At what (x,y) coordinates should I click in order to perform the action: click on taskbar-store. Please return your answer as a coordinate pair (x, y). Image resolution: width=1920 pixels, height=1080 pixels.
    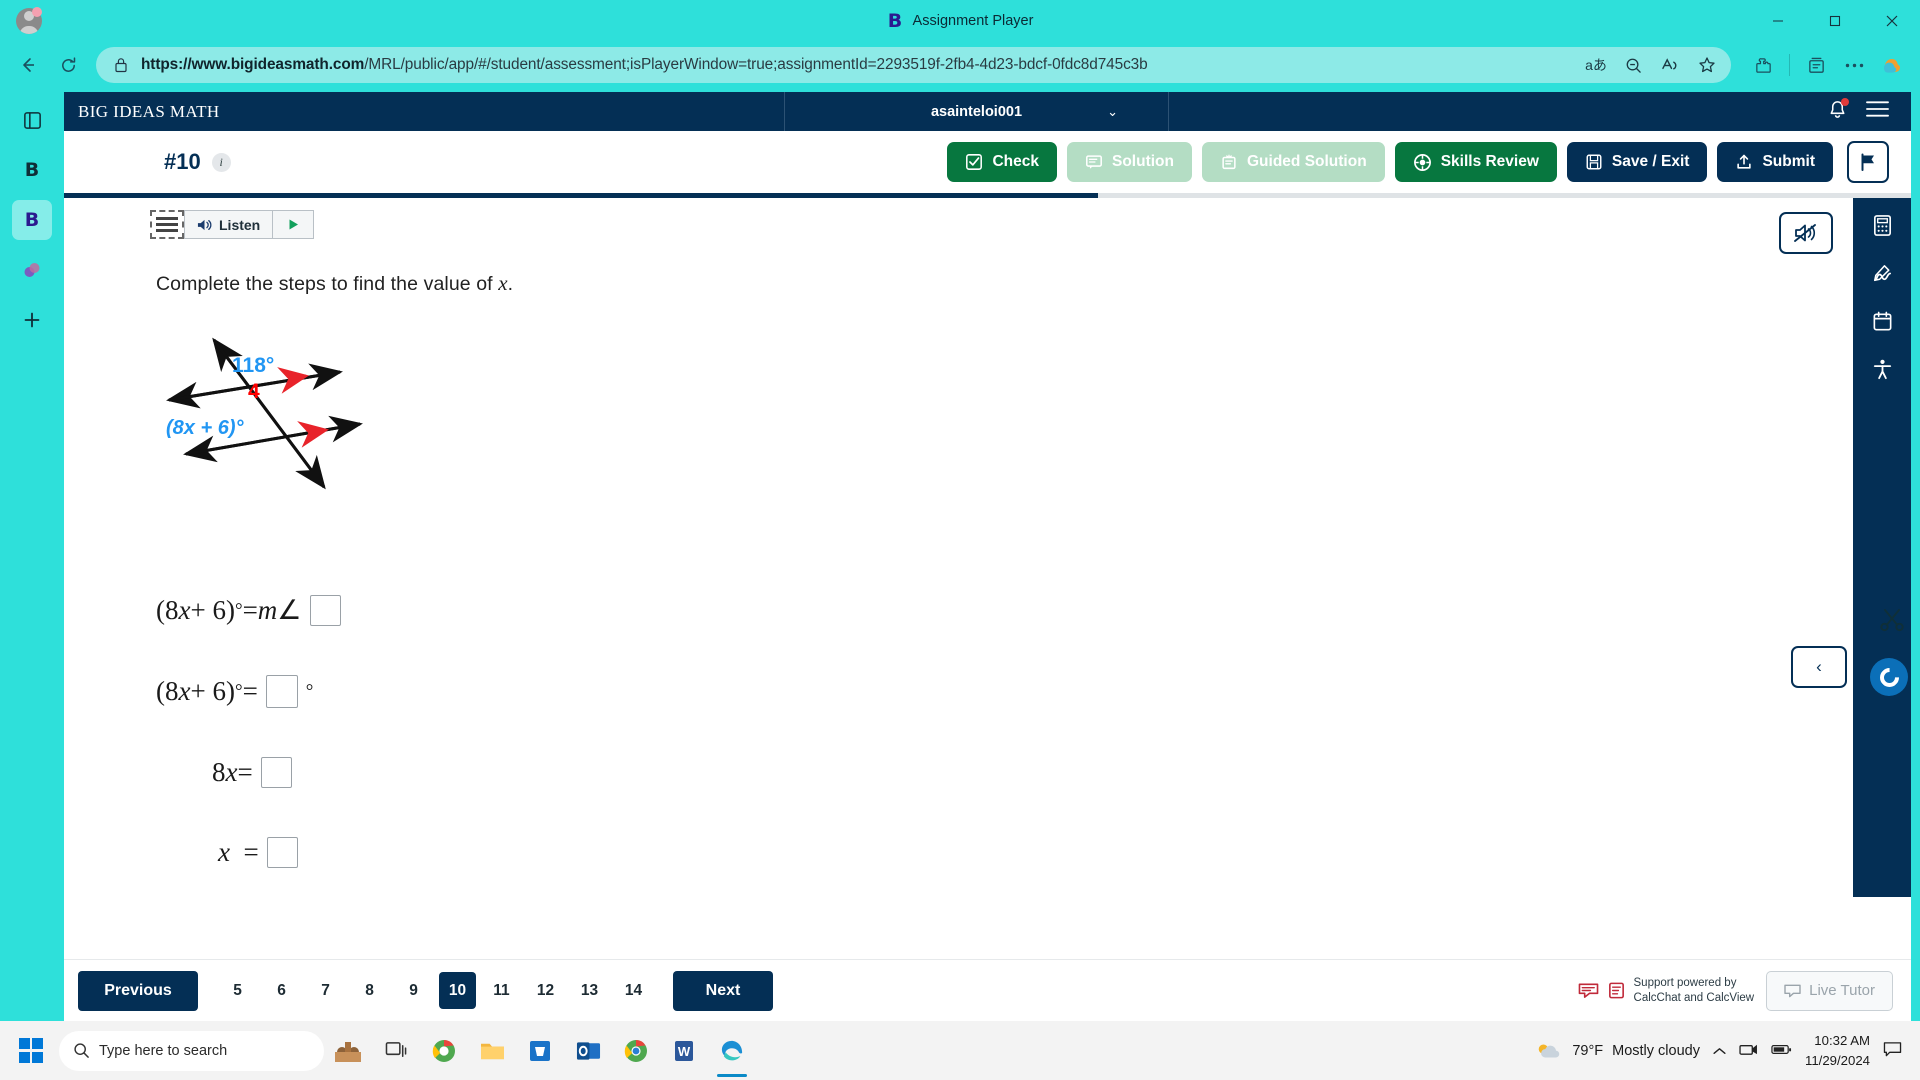
    Looking at the image, I should click on (540, 1051).